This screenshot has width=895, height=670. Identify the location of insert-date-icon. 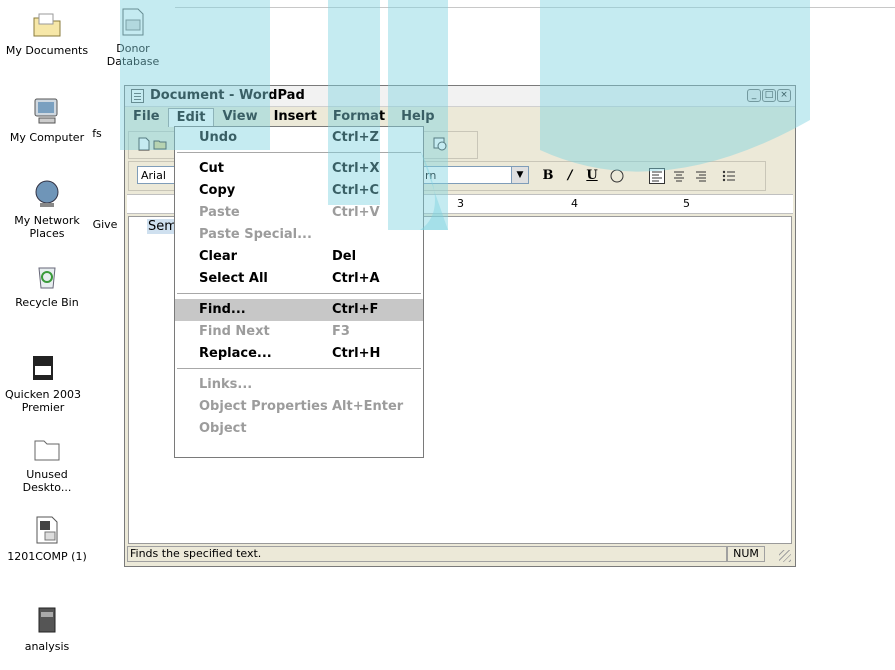
(440, 144).